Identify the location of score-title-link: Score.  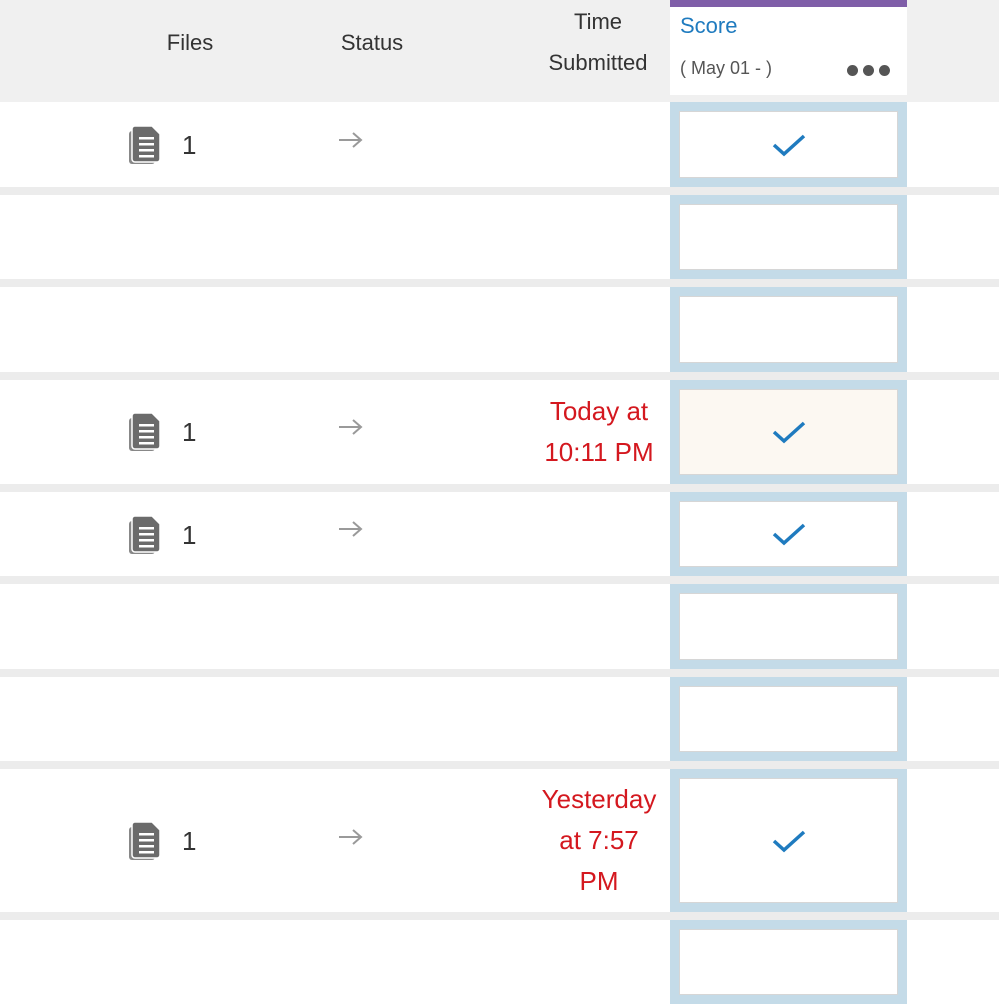
(708, 26).